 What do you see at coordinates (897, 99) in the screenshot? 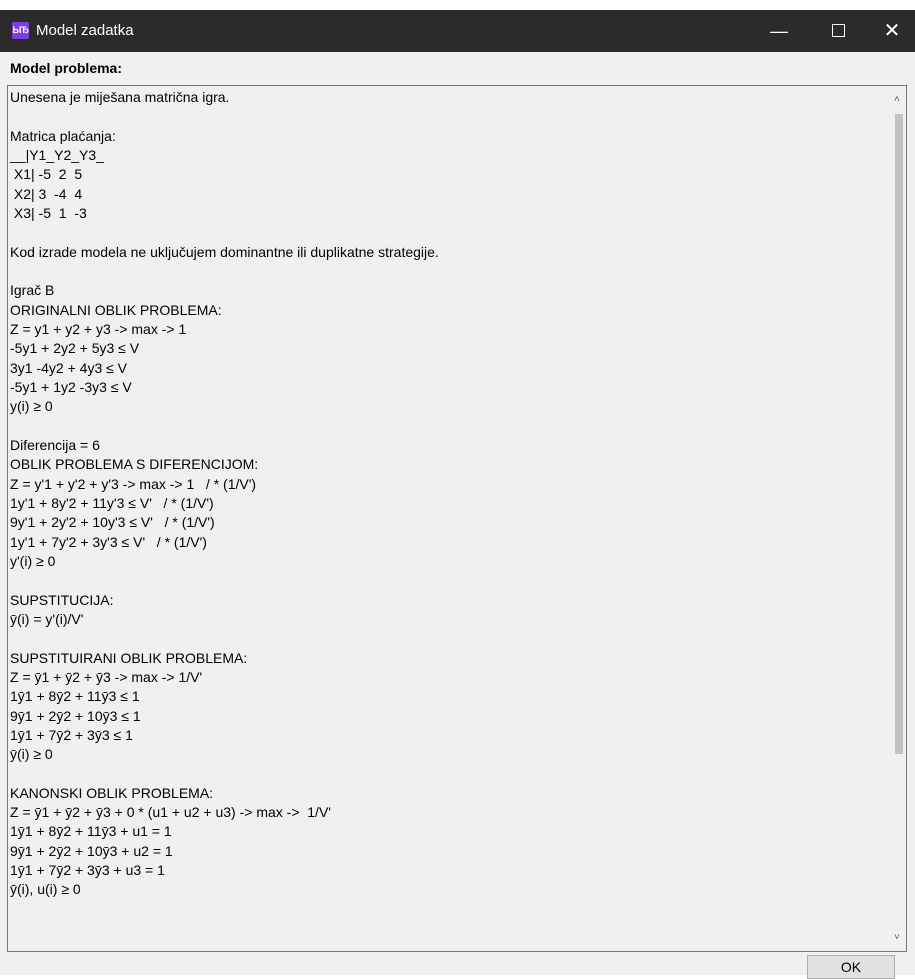
I see `scroll-up-icon: ˄` at bounding box center [897, 99].